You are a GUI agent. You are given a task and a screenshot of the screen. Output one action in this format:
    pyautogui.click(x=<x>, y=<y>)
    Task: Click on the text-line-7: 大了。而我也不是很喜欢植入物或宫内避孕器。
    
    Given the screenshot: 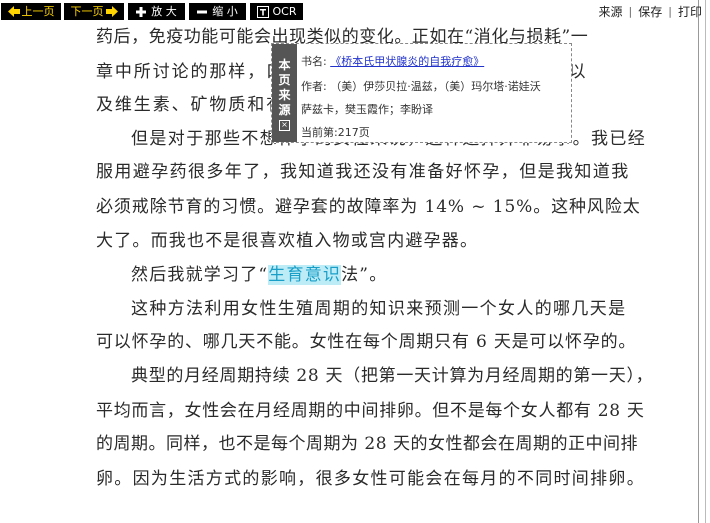 What is the action you would take?
    pyautogui.click(x=287, y=241)
    